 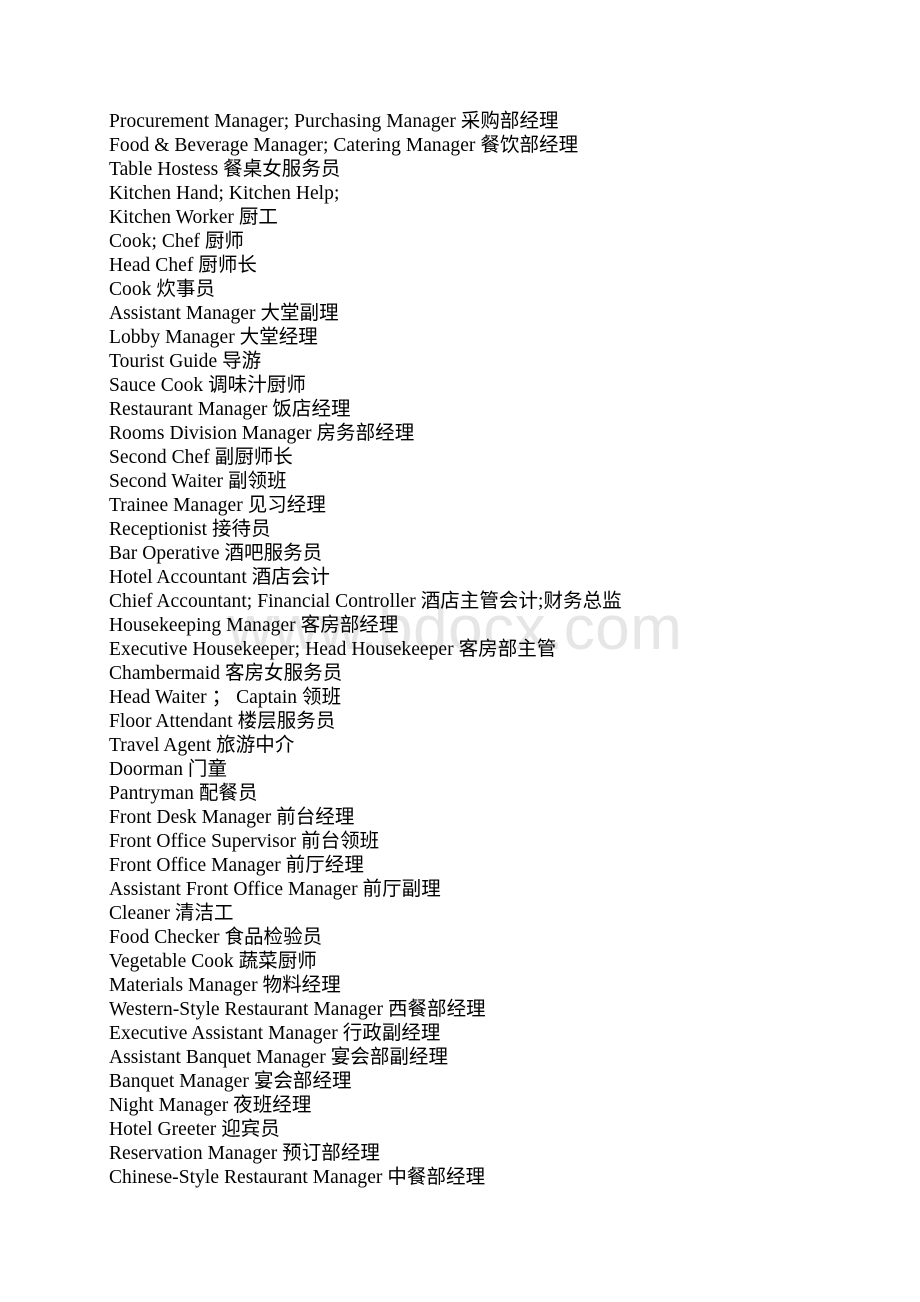 What do you see at coordinates (210, 1105) in the screenshot?
I see `text-line: Night Manager 夜班经理` at bounding box center [210, 1105].